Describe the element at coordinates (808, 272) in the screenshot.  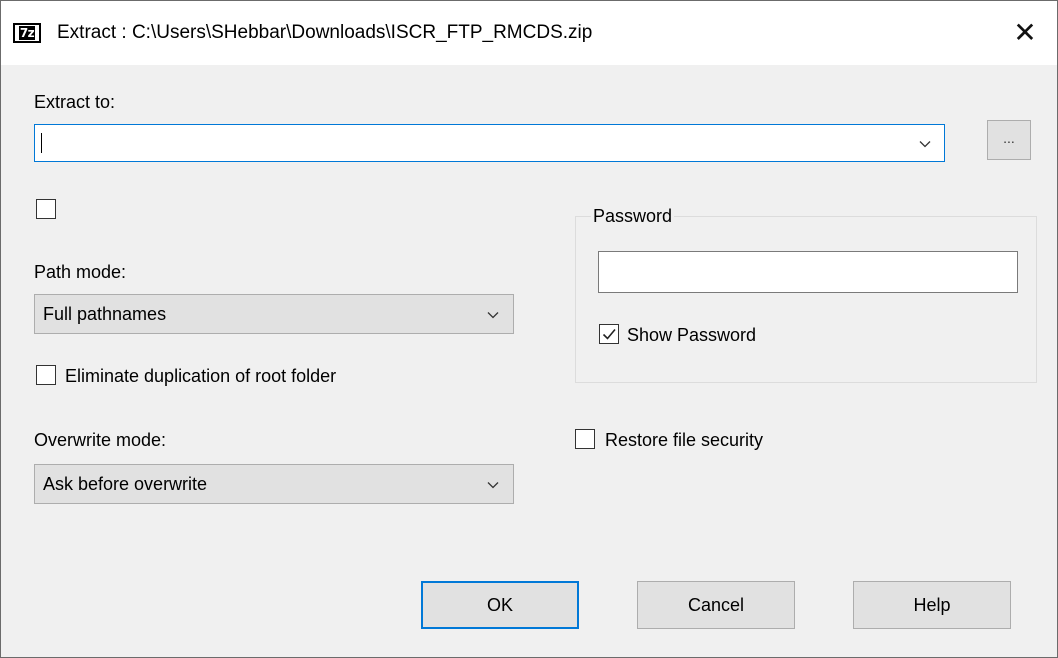
I see `password-input` at that location.